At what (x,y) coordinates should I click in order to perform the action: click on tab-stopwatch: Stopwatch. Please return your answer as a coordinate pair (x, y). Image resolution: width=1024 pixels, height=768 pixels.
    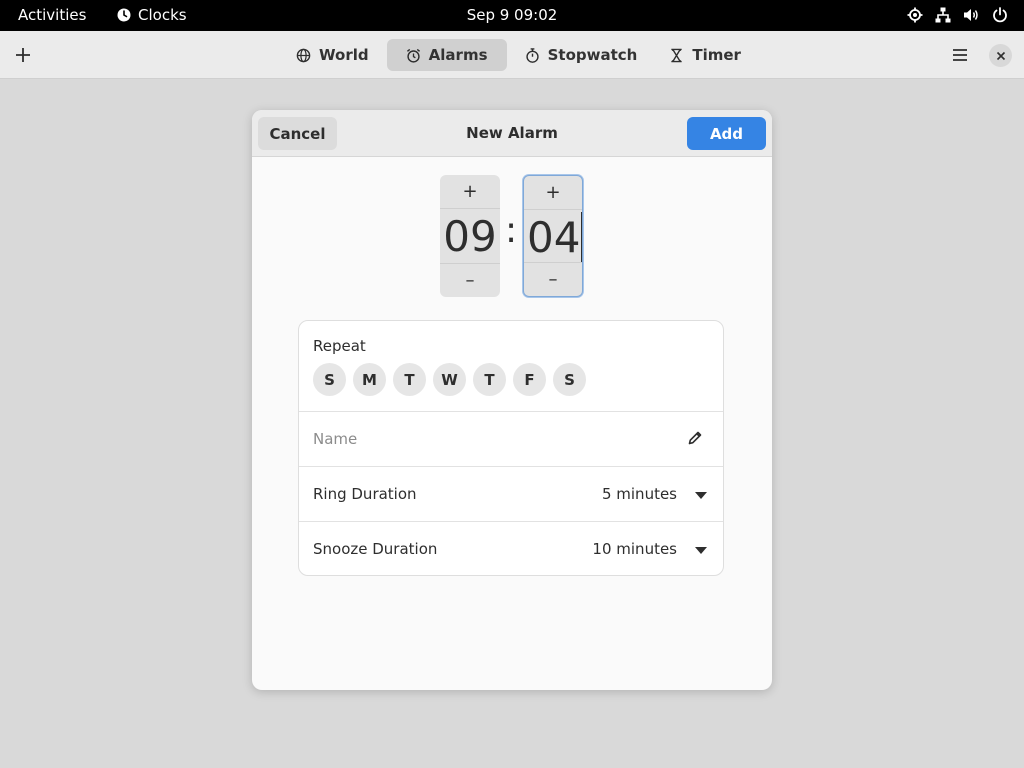
    Looking at the image, I should click on (581, 55).